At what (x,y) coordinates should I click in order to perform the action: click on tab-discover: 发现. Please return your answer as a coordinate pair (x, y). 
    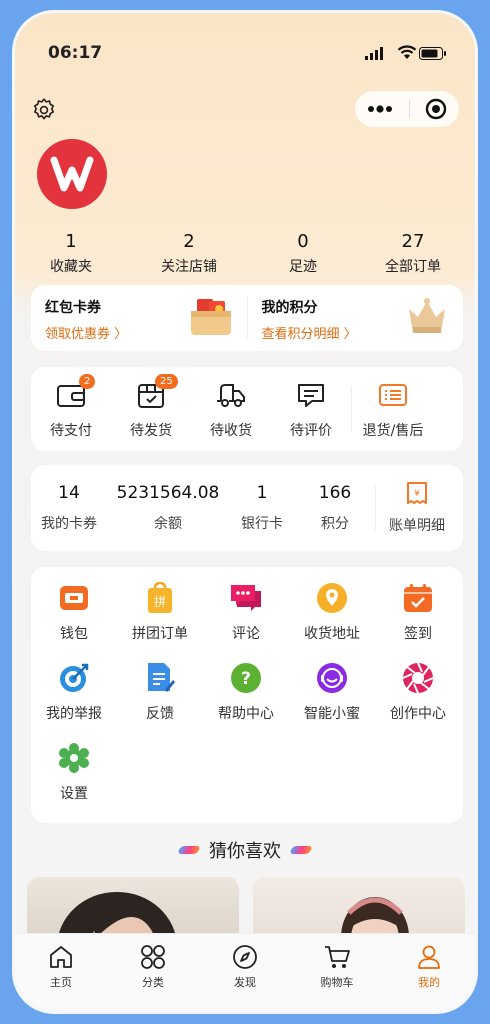
    Looking at the image, I should click on (245, 972).